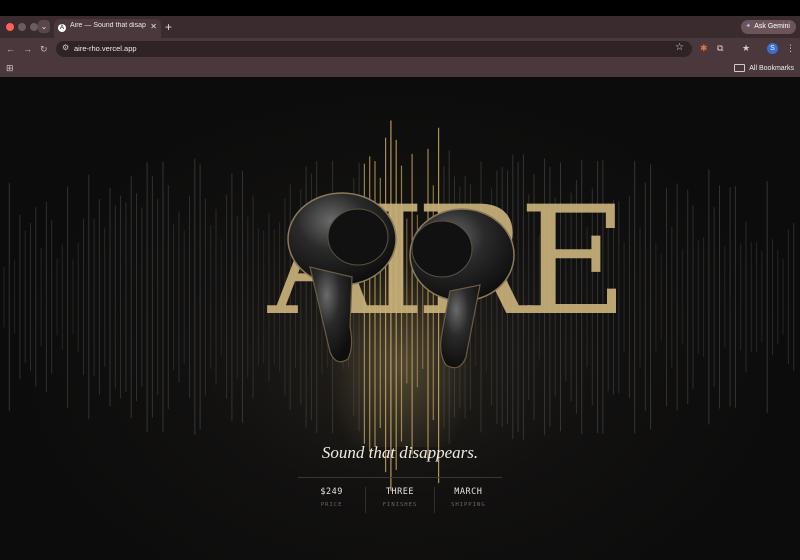 This screenshot has height=560, width=800. Describe the element at coordinates (105, 48) in the screenshot. I see `url-text: aire-rho.vercel.app` at that location.